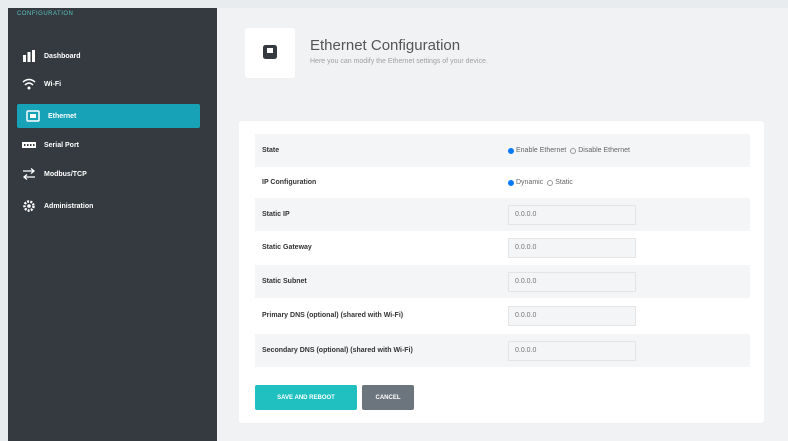 The width and height of the screenshot is (788, 441). What do you see at coordinates (511, 150) in the screenshot?
I see `enable-ethernet-radio` at bounding box center [511, 150].